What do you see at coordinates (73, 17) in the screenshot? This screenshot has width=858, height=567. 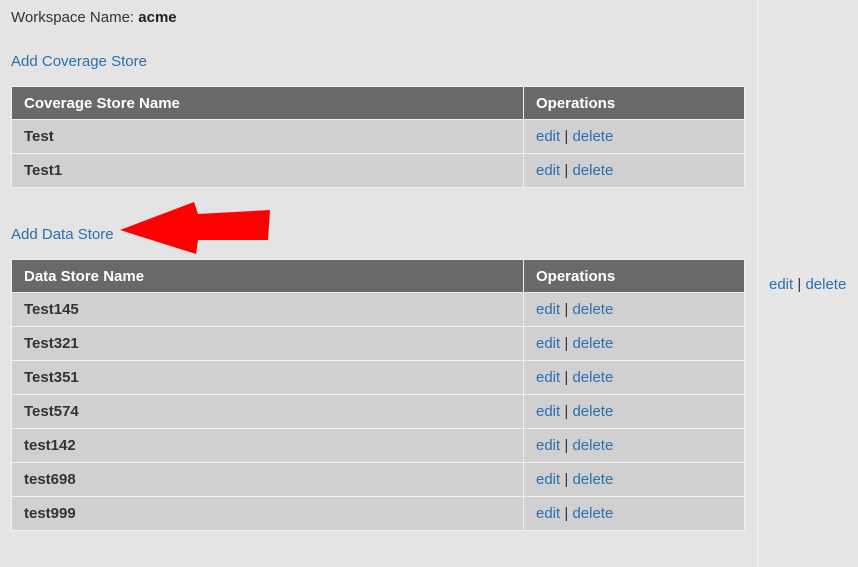 I see `workspace-name-label: Workspace Name:` at bounding box center [73, 17].